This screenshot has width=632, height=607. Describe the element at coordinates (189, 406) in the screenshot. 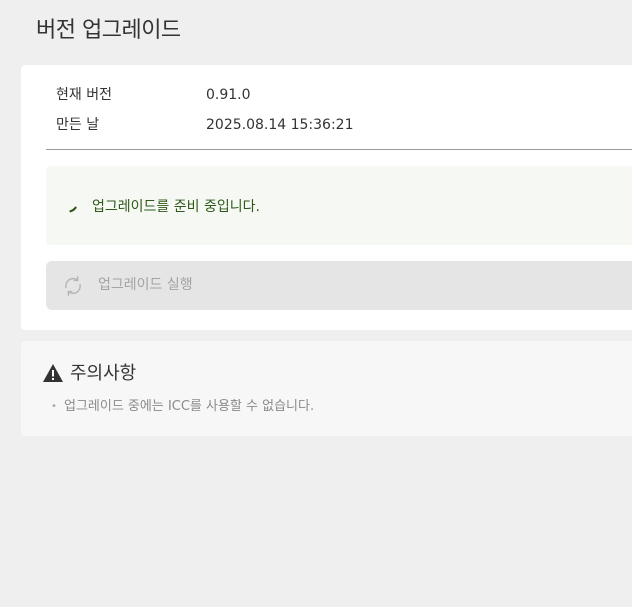

I see `caution-item-text: 업그레이드 중에는 ICC를 사용할 수 없습니다.` at that location.